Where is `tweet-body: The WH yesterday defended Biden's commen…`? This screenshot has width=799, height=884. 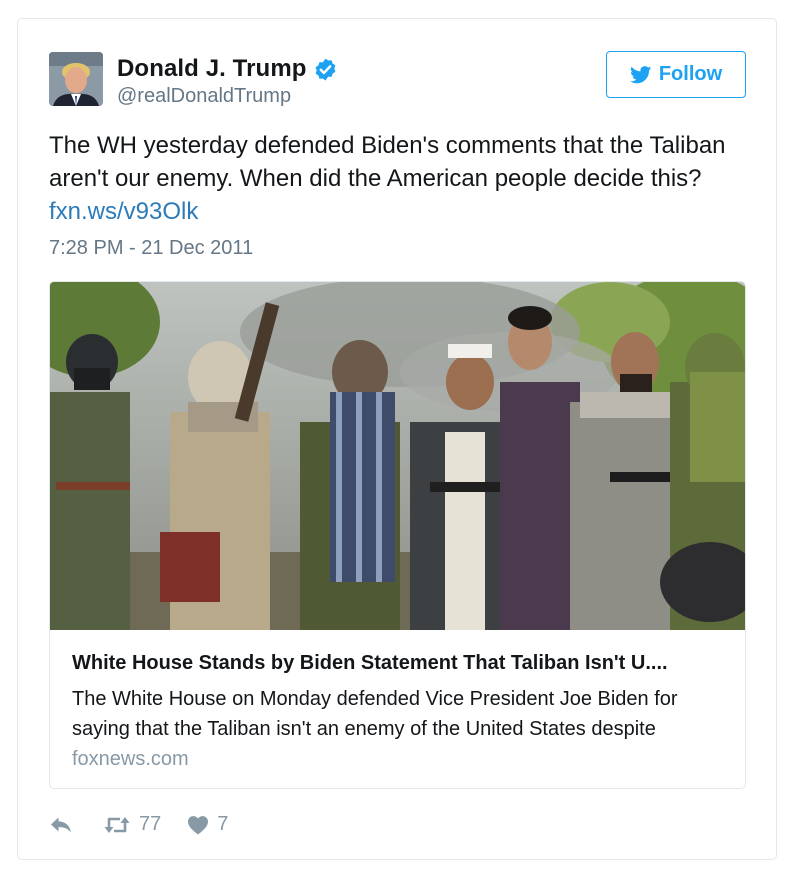
tweet-body: The WH yesterday defended Biden's commen… is located at coordinates (387, 162).